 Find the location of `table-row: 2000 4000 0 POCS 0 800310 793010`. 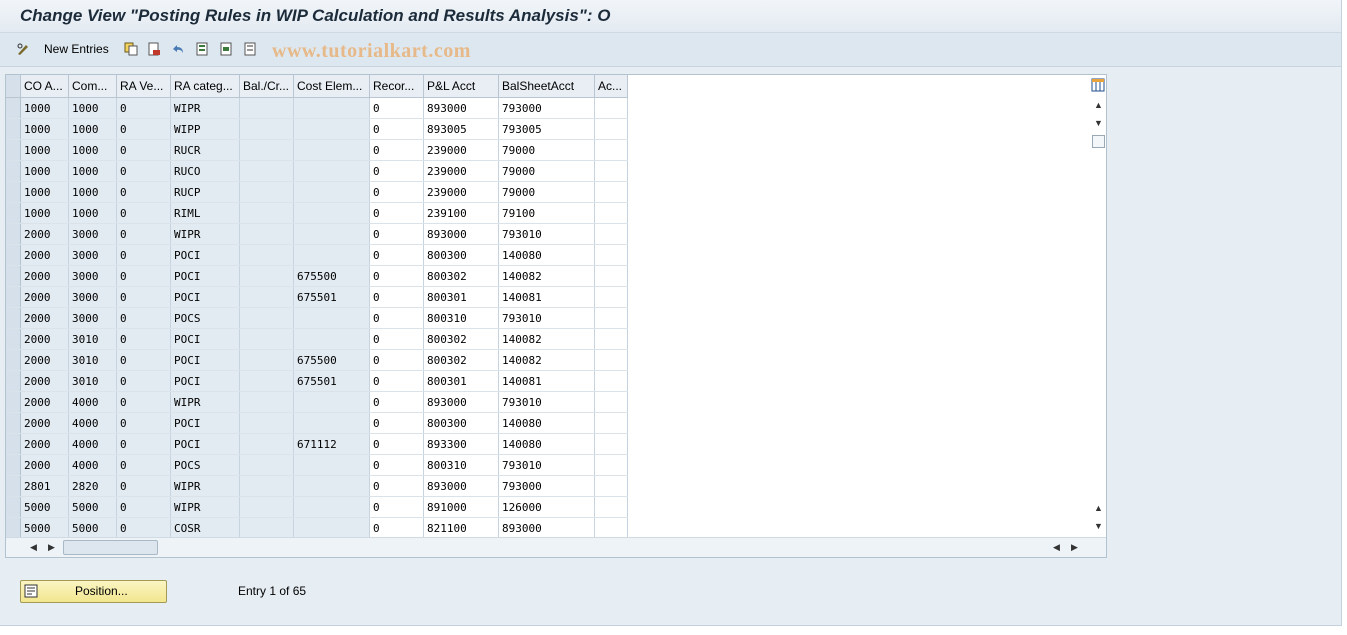

table-row: 2000 4000 0 POCS 0 800310 793010 is located at coordinates (317, 465).